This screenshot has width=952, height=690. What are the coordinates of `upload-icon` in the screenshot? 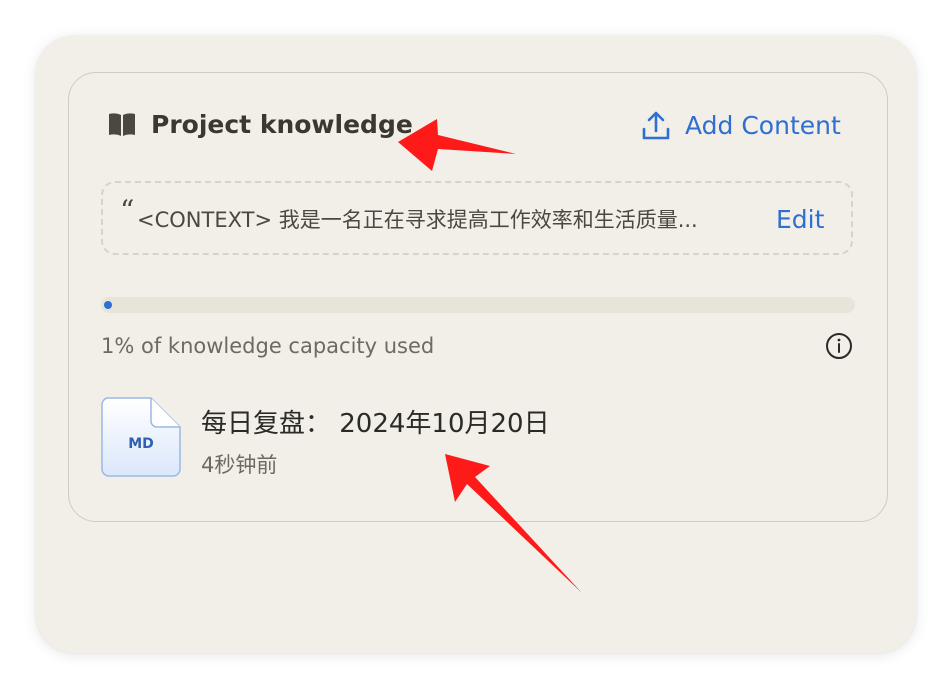 It's located at (656, 125).